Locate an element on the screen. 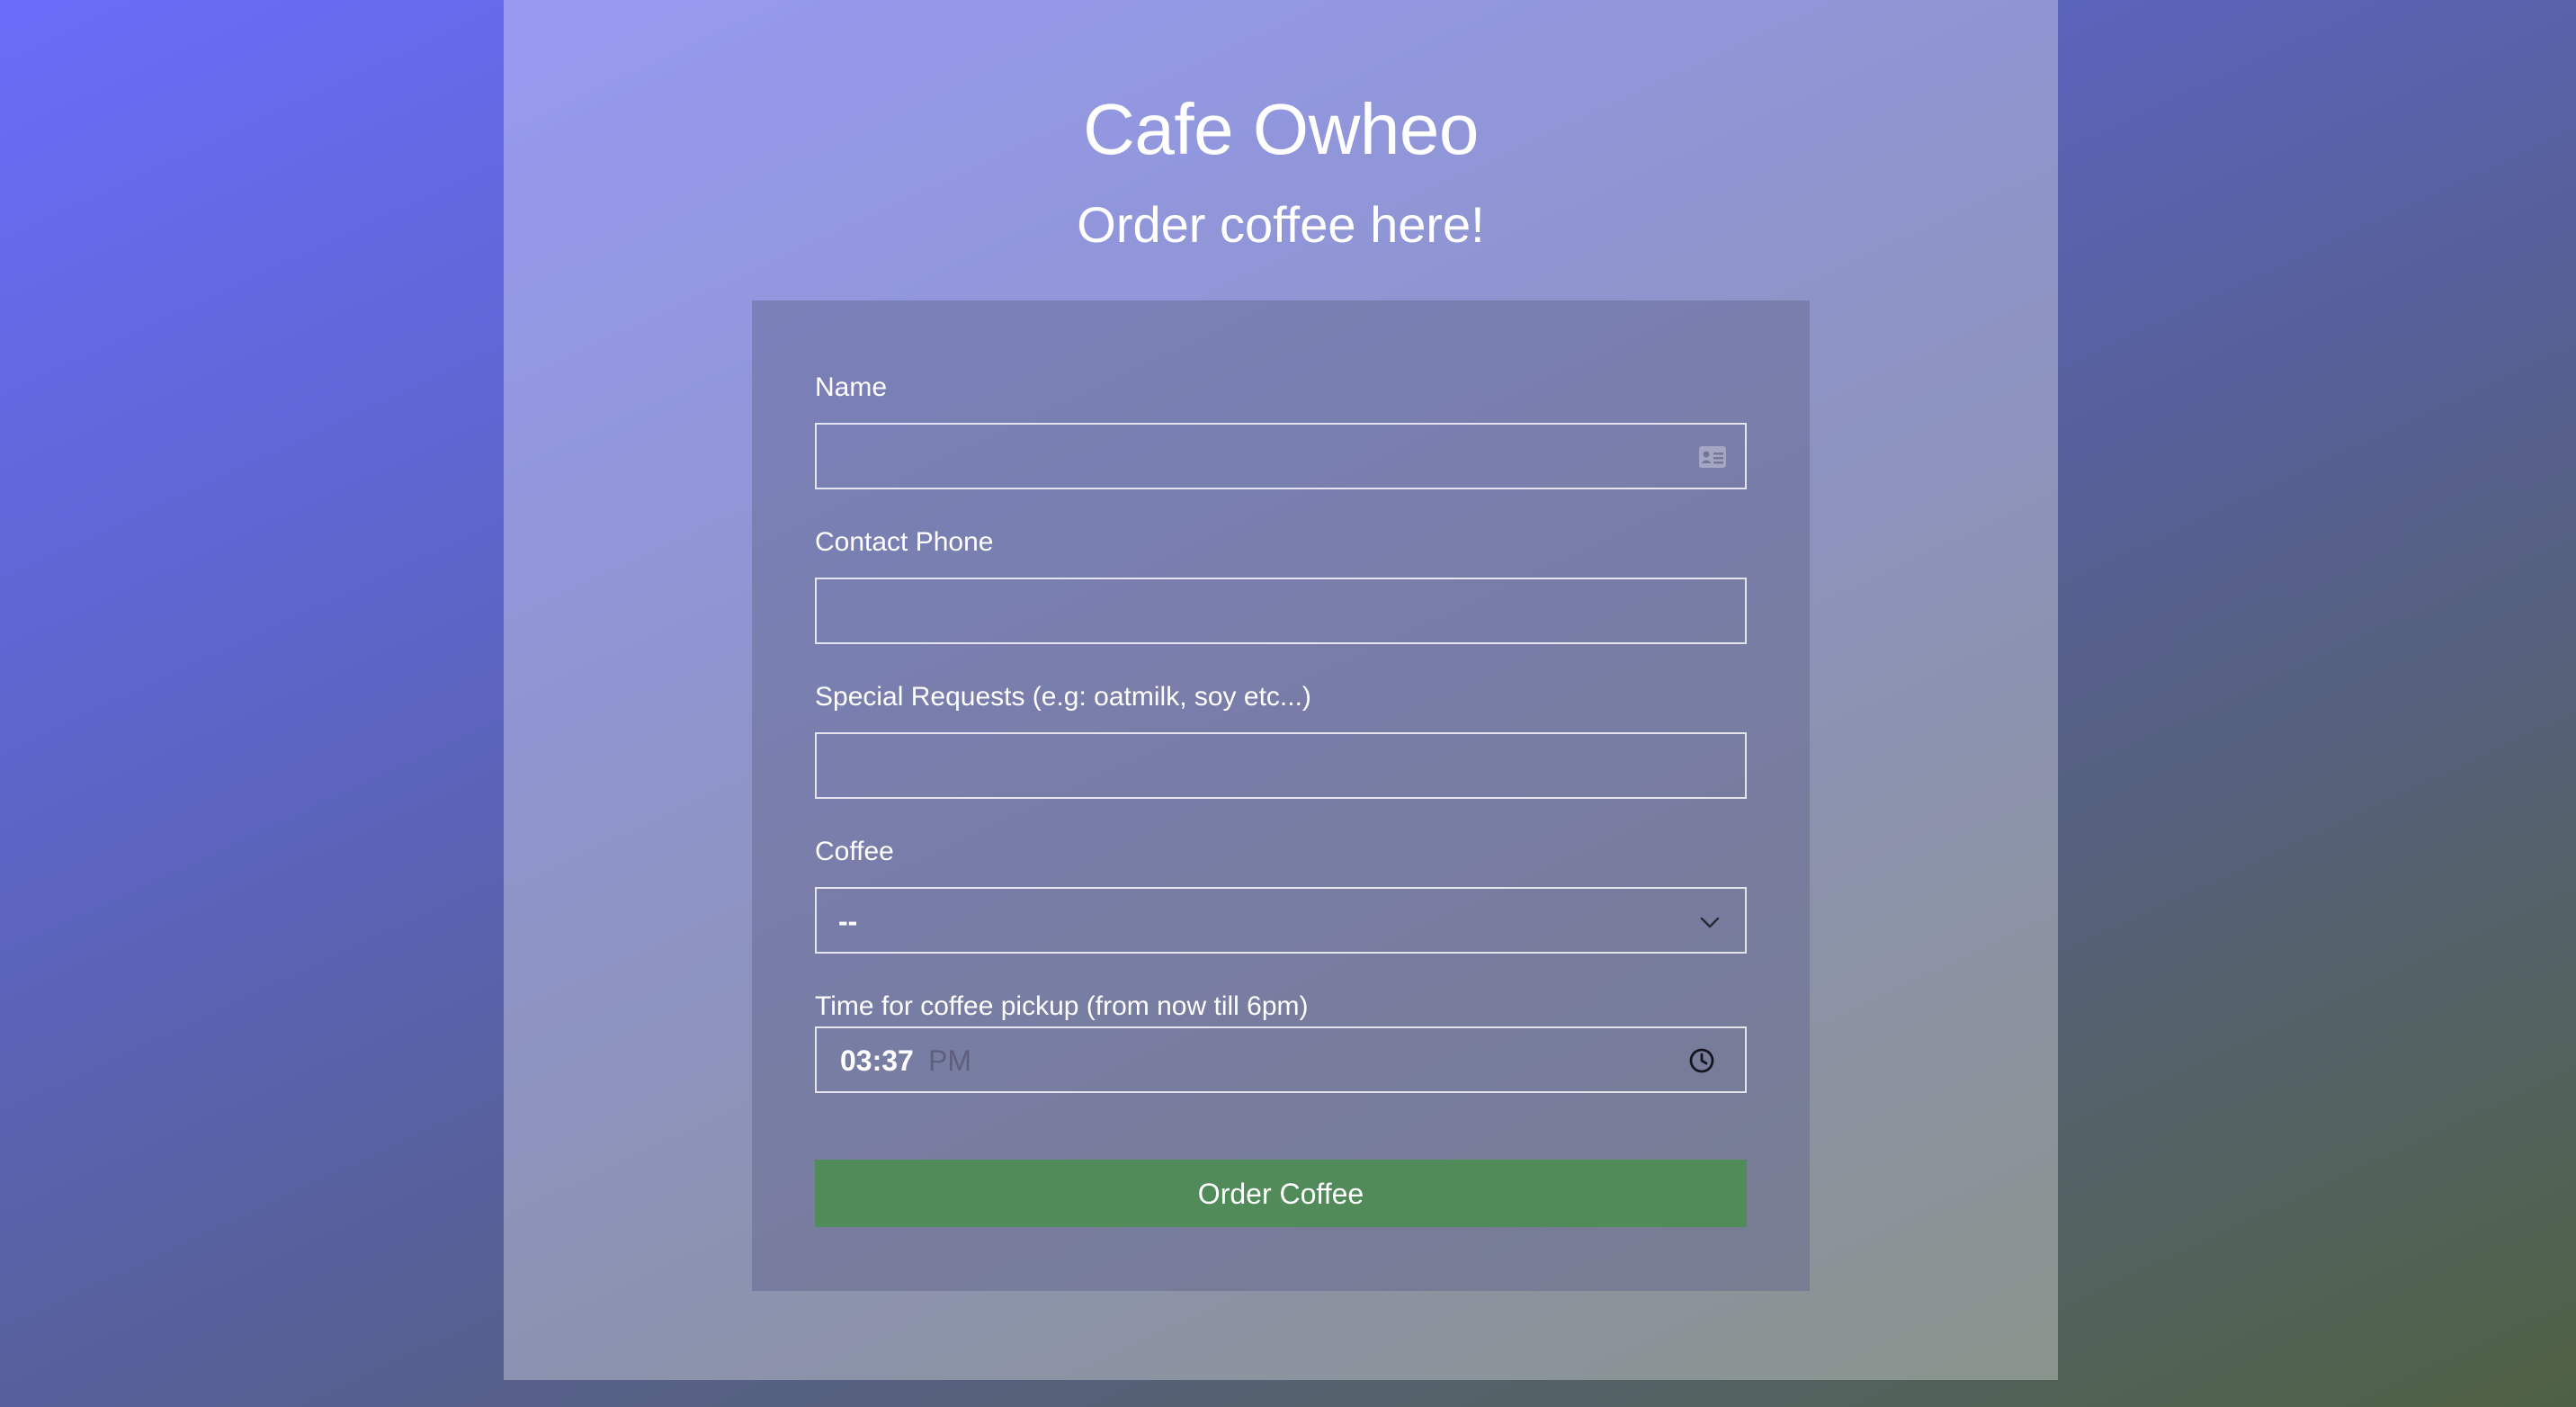  time-value: 03:37 is located at coordinates (877, 1061).